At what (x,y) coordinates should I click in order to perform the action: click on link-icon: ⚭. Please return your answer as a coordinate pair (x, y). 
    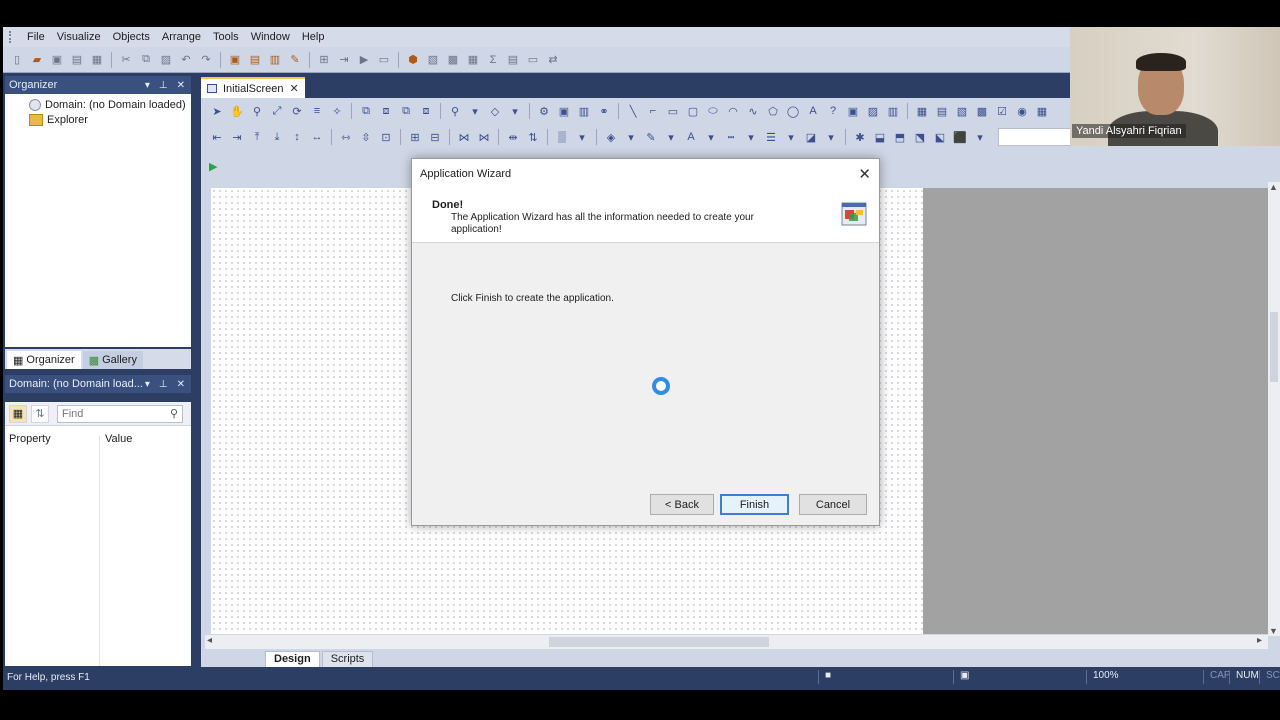
    Looking at the image, I should click on (604, 111).